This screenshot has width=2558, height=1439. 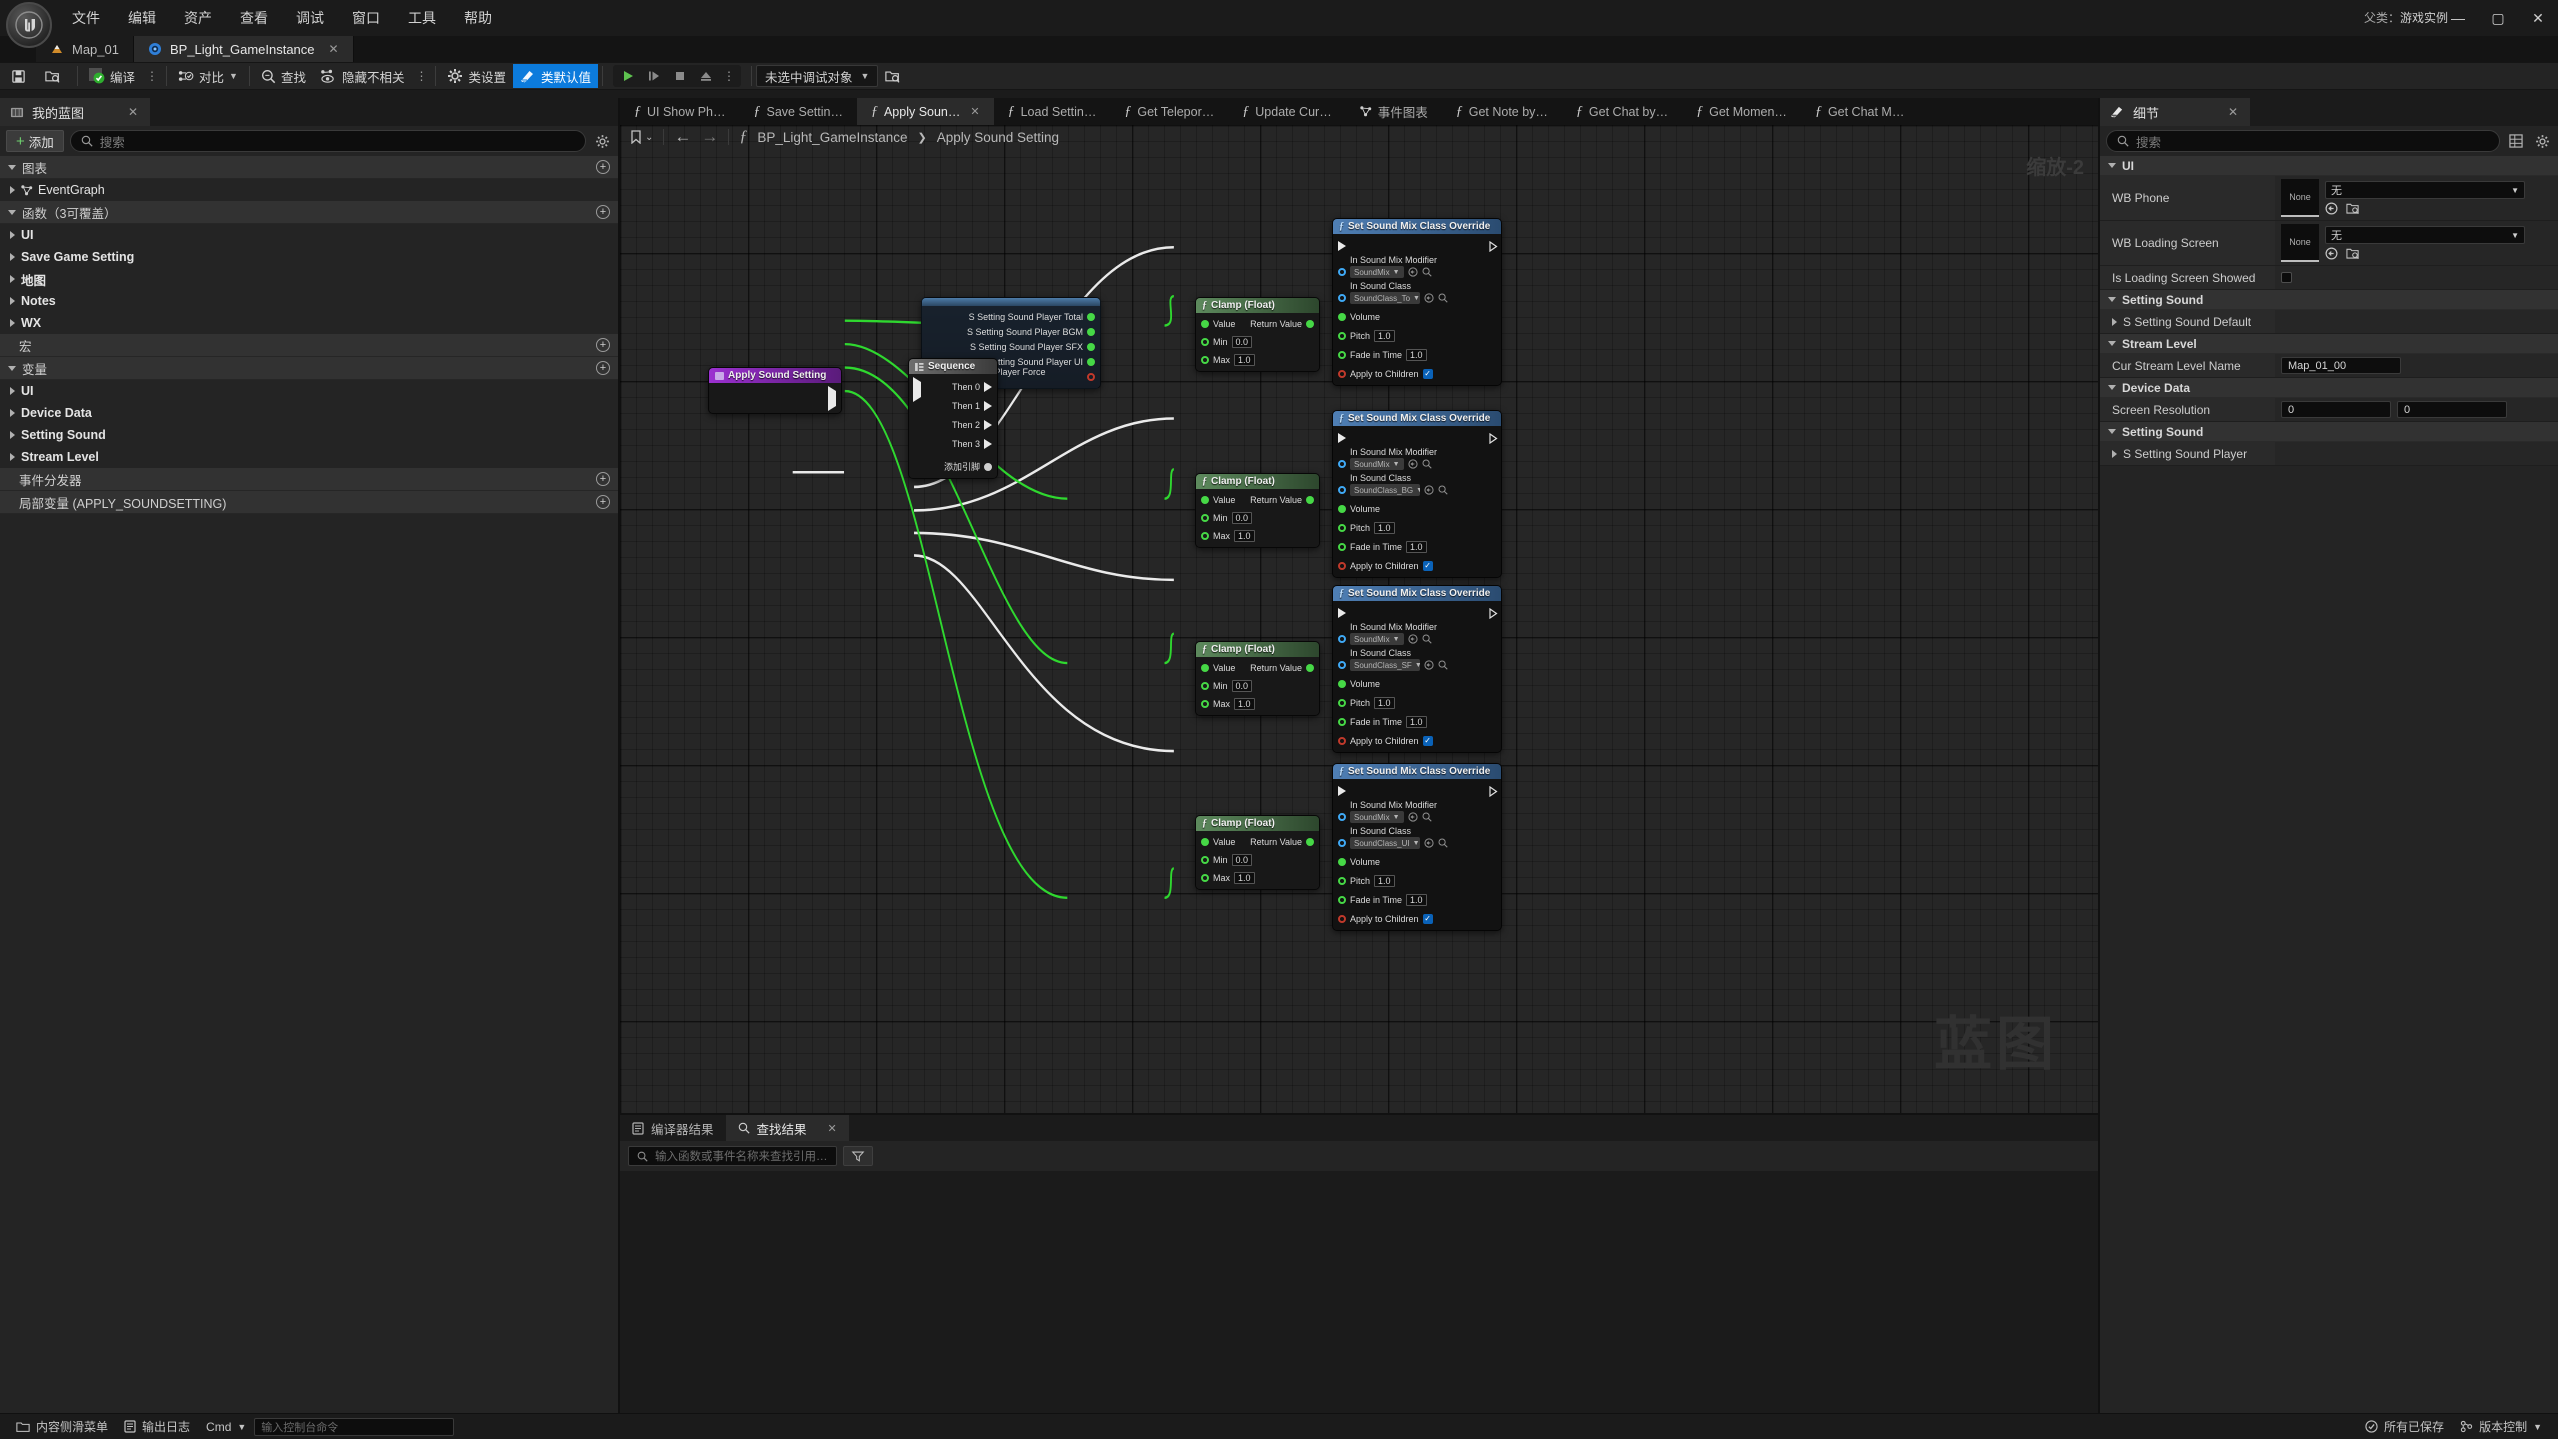 What do you see at coordinates (1342, 298) in the screenshot?
I see `class-input-pin` at bounding box center [1342, 298].